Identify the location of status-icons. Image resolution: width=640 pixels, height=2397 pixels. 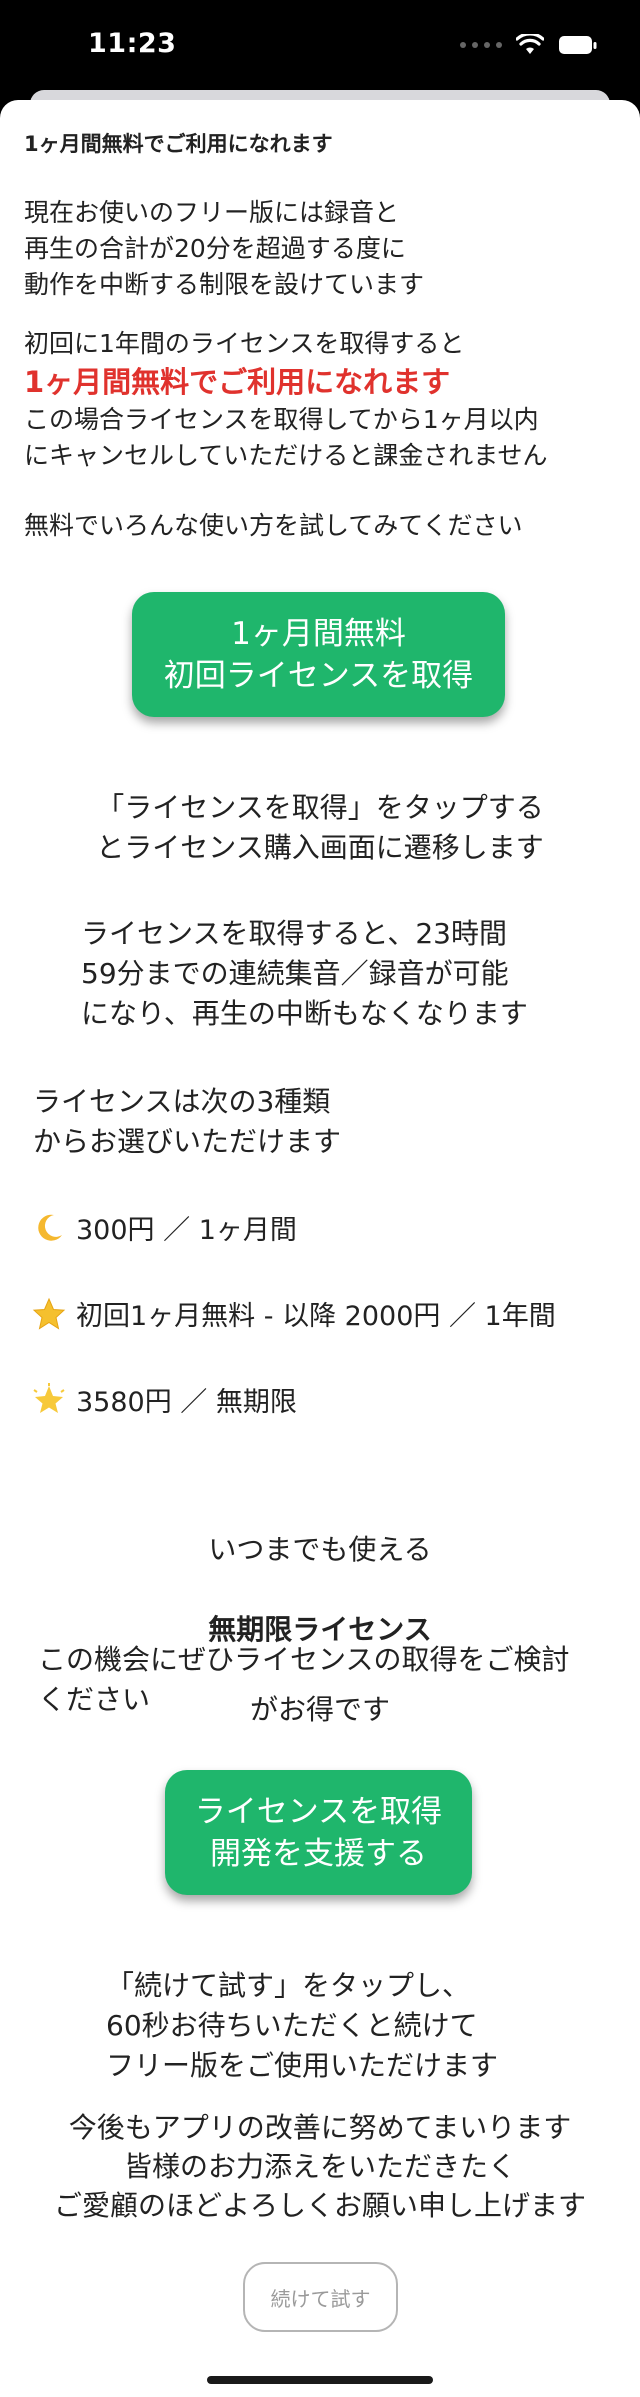
(529, 45).